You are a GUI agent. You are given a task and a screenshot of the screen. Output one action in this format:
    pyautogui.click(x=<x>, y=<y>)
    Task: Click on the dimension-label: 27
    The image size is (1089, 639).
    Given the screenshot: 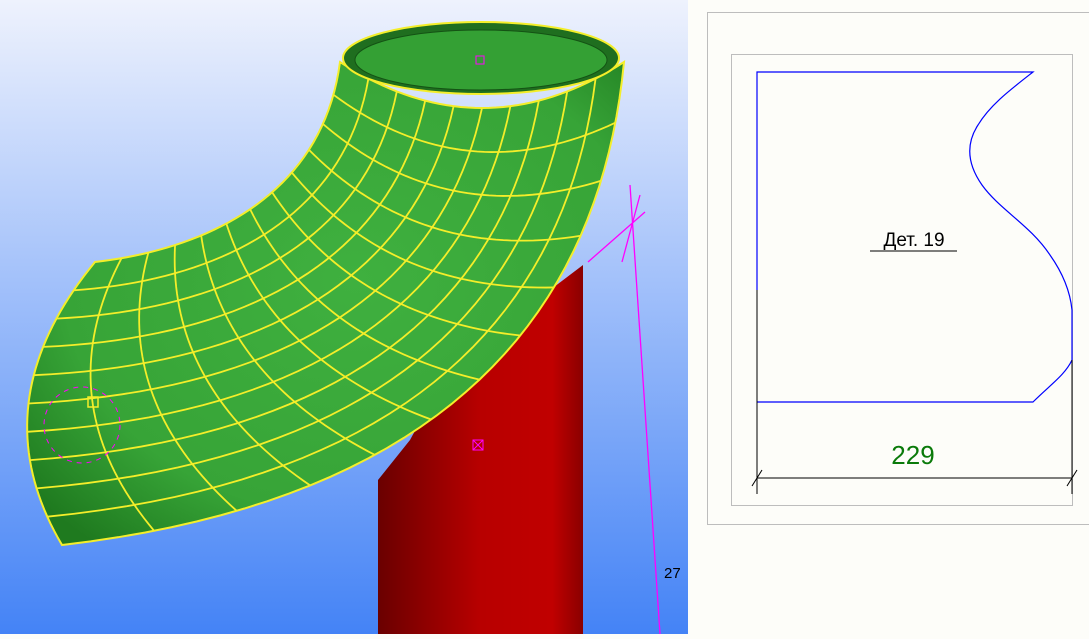 What is the action you would take?
    pyautogui.click(x=672, y=573)
    